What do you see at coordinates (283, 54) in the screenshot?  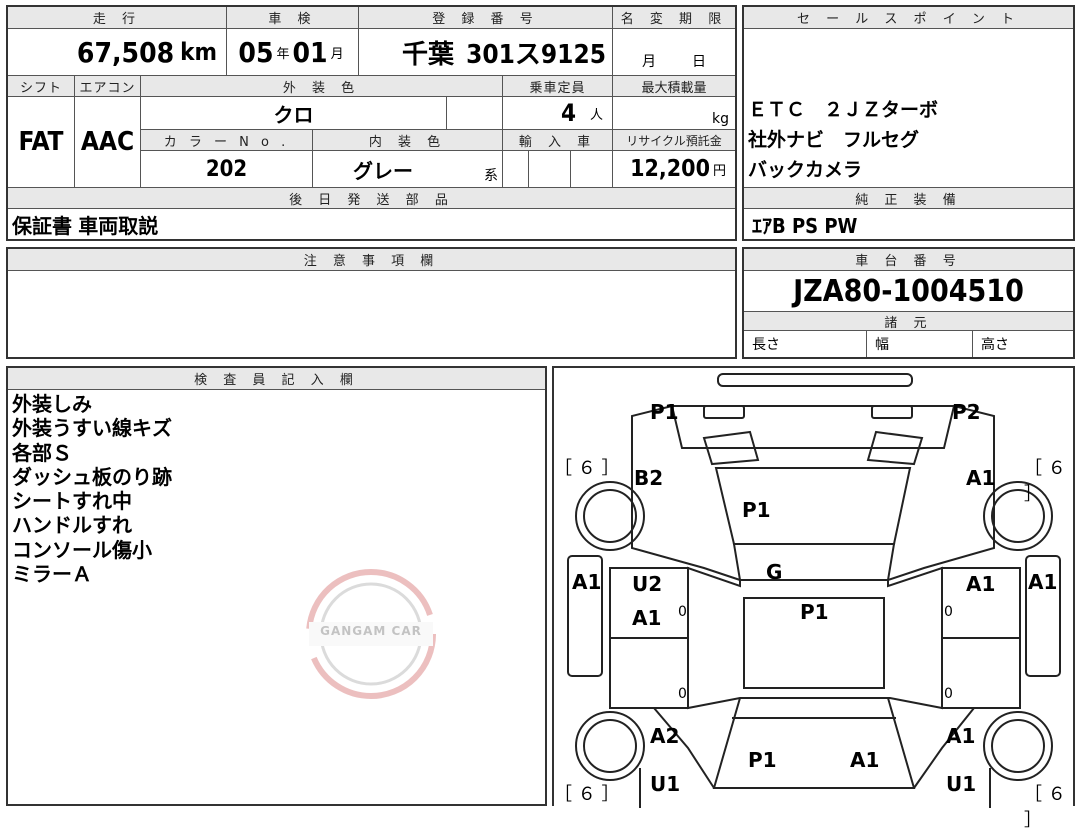 I see `year-unit: 年` at bounding box center [283, 54].